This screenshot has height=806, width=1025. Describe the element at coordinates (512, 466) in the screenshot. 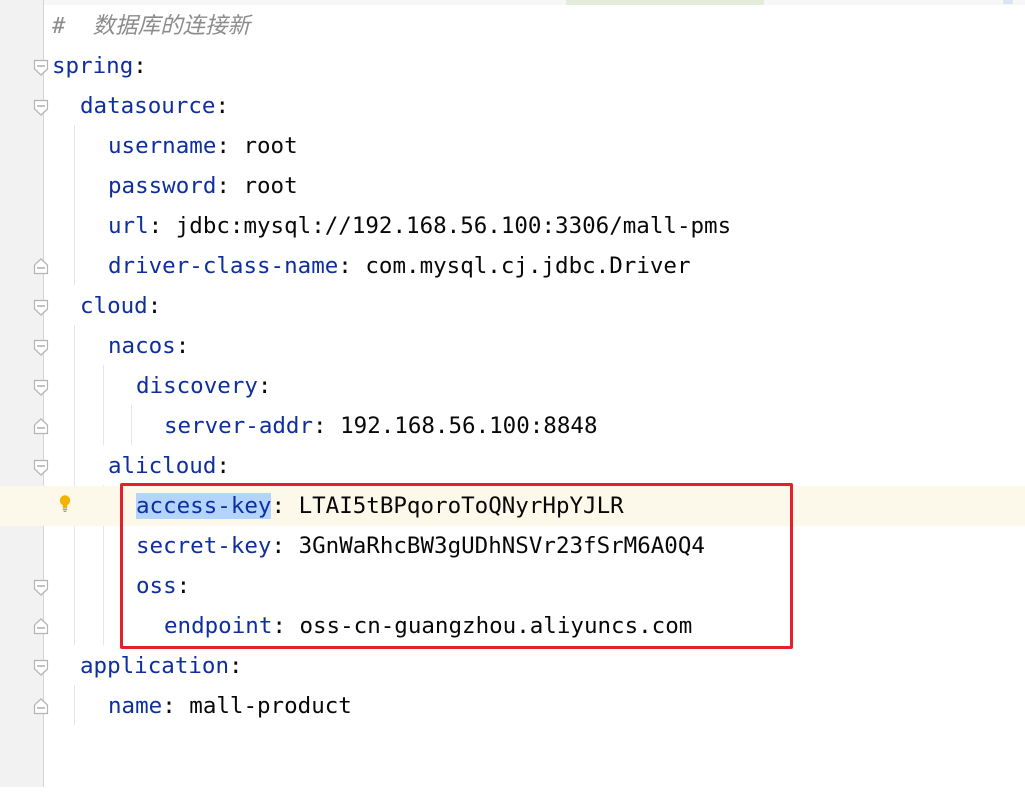

I see `code-line: alicloud:` at that location.